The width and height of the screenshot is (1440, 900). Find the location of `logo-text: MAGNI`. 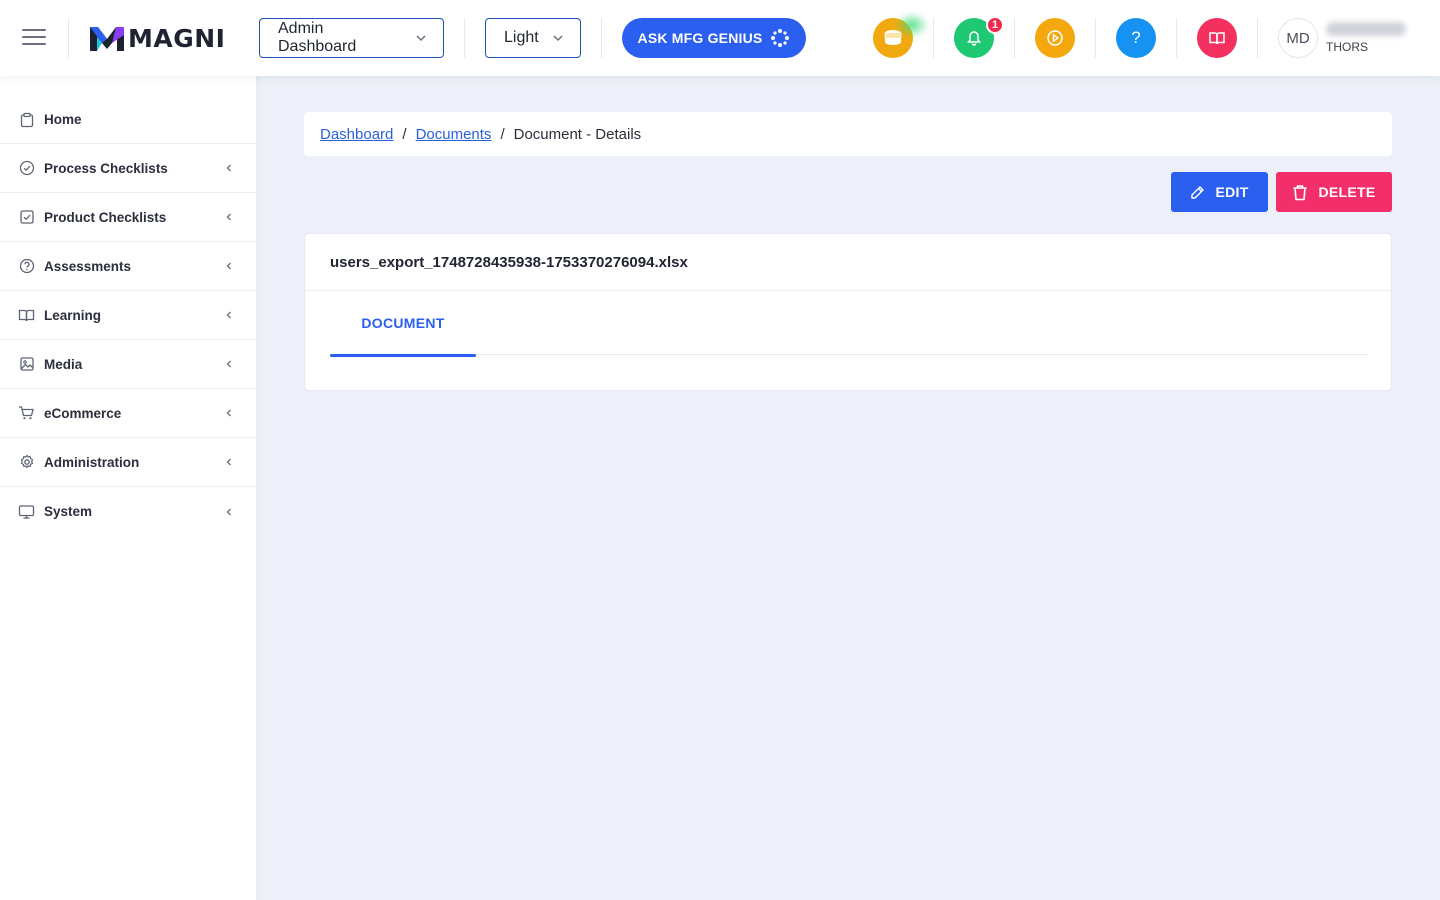

logo-text: MAGNI is located at coordinates (177, 38).